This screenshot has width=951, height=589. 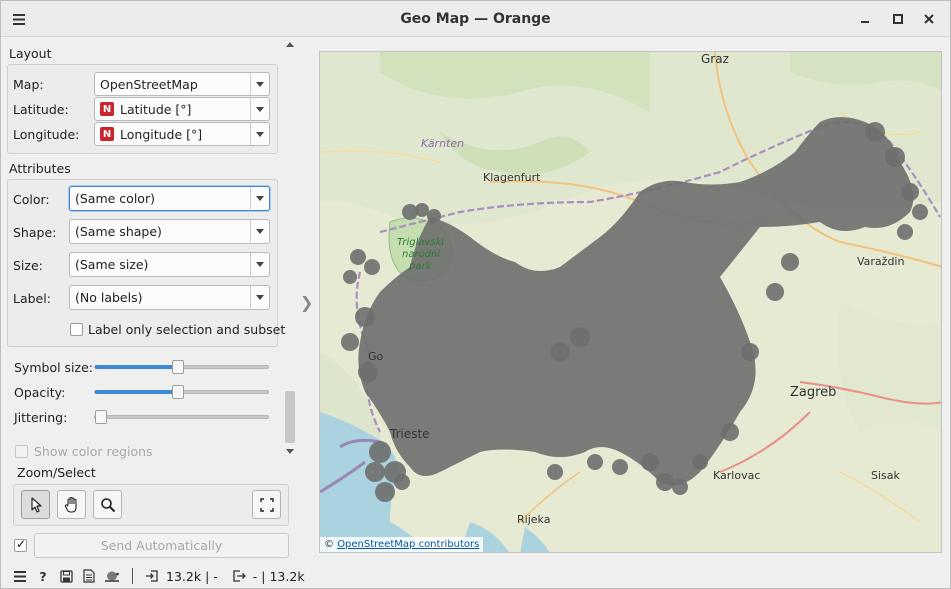 I want to click on map-label-varazdin: Varaždin, so click(x=880, y=261).